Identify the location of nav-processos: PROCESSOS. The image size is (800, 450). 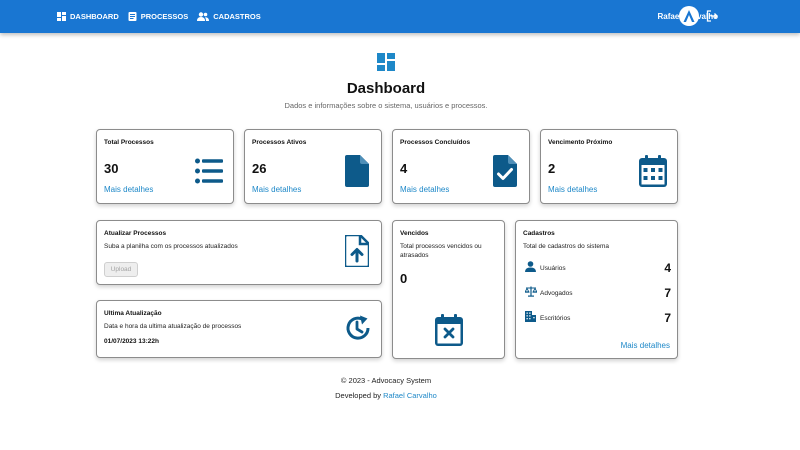
(158, 16).